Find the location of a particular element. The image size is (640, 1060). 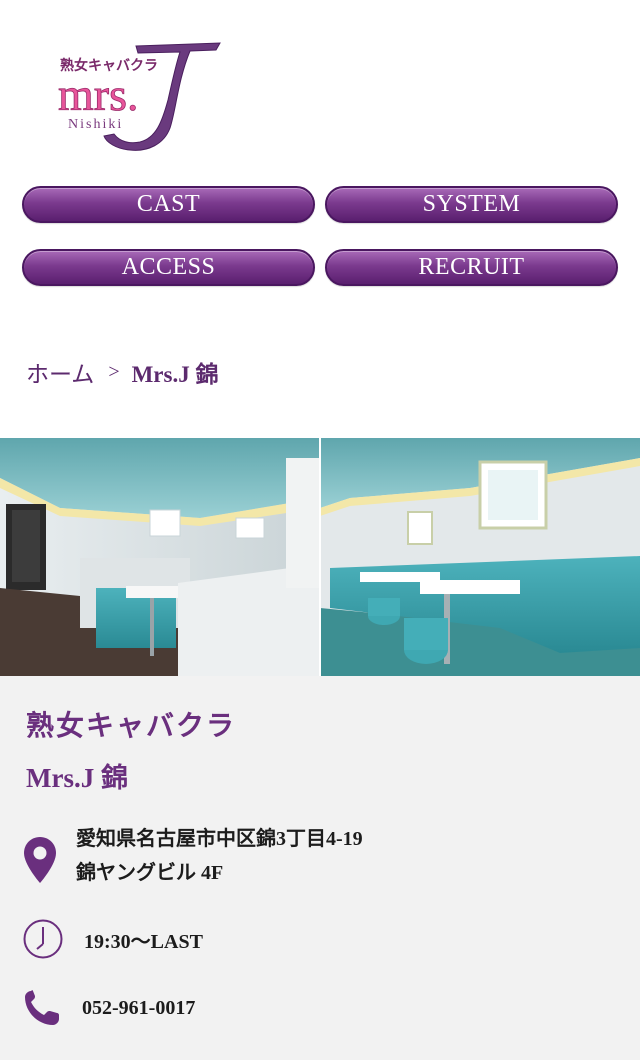

address-text: 愛知県名古屋市中区錦3丁目4-19 錦ヤングビル 4F is located at coordinates (219, 856).